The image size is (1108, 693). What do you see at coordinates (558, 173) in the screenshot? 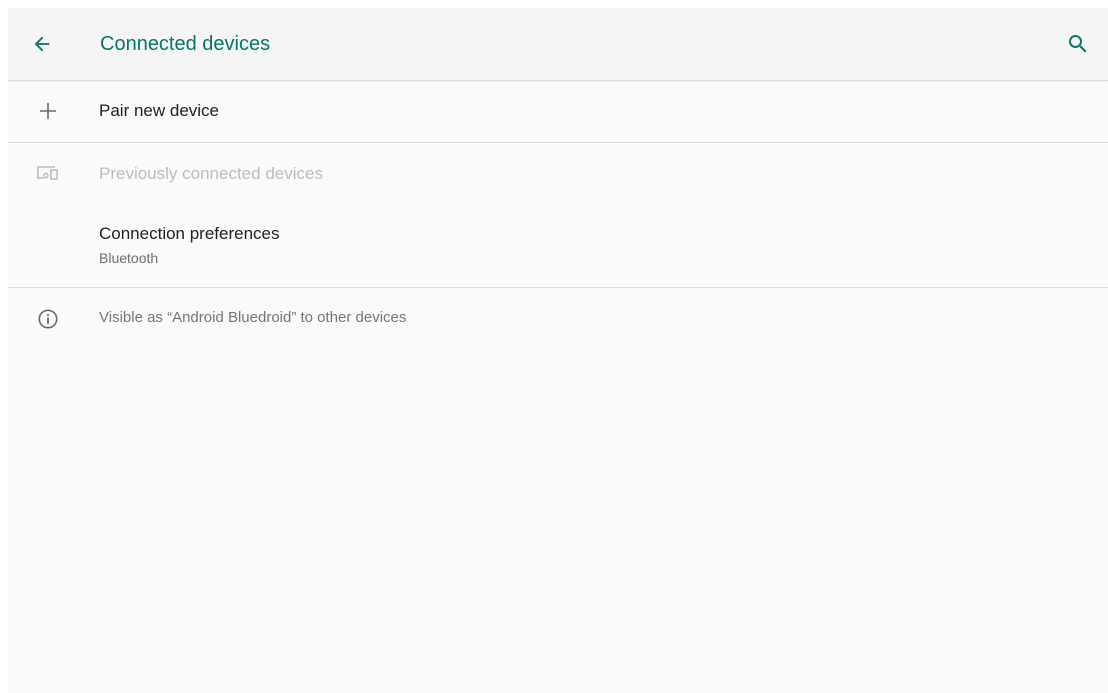
I see `previously-connected-devices-item: Previously connected devices` at bounding box center [558, 173].